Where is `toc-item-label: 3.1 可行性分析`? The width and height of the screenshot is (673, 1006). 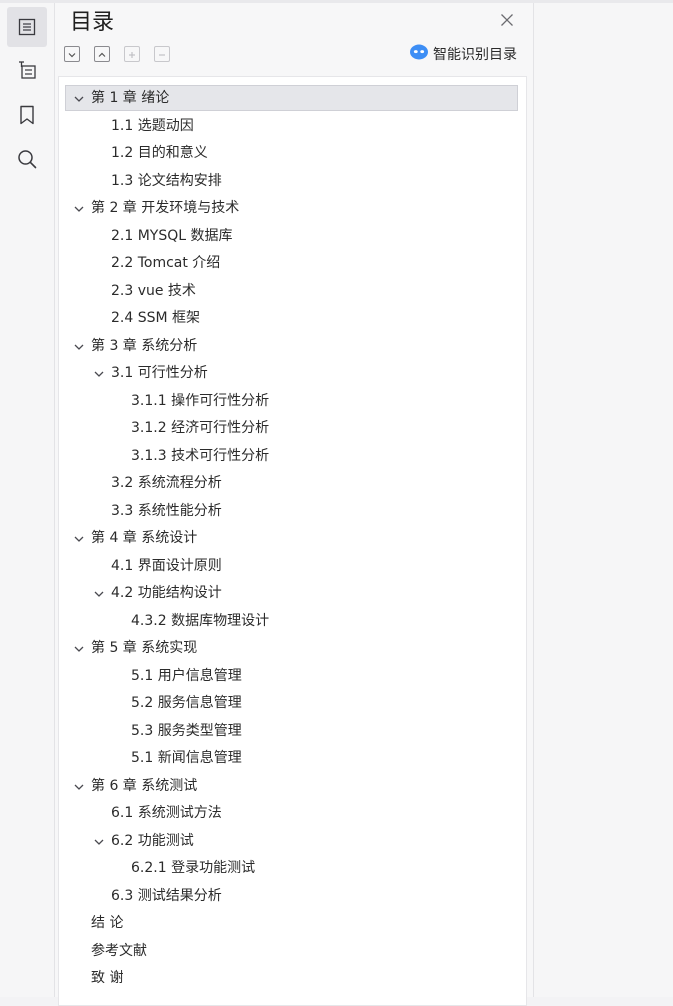
toc-item-label: 3.1 可行性分析 is located at coordinates (159, 373).